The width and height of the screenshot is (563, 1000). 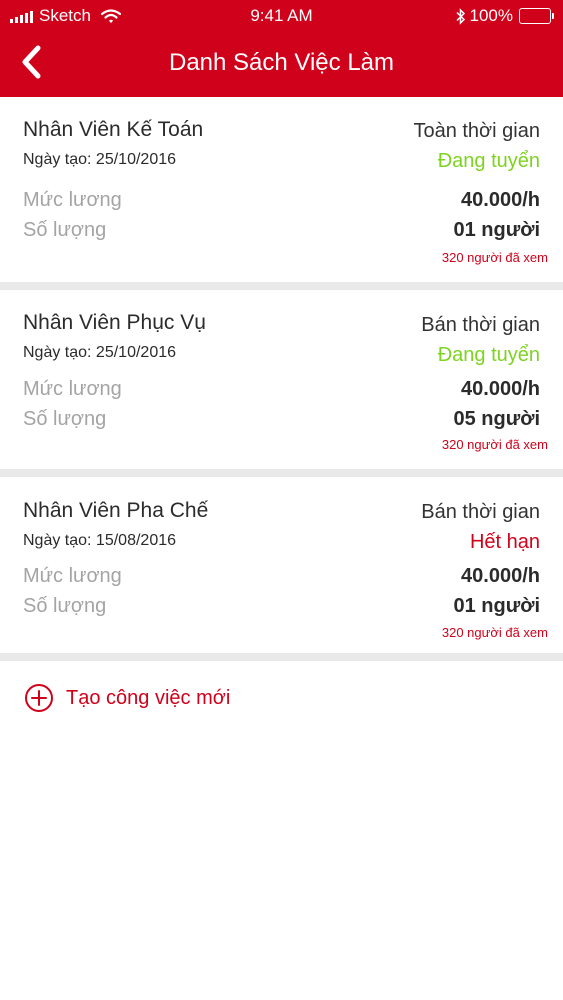 What do you see at coordinates (476, 131) in the screenshot?
I see `job-type: Toàn thời gian` at bounding box center [476, 131].